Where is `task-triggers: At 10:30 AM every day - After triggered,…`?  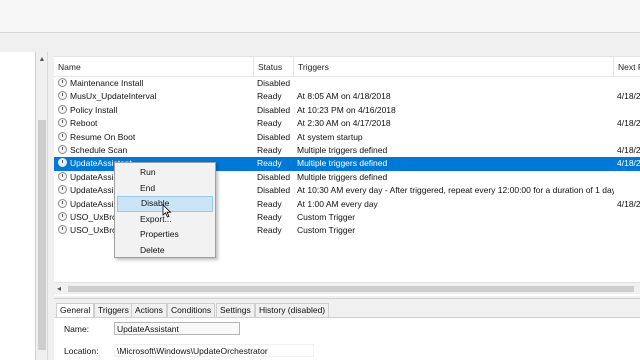 task-triggers: At 10:30 AM every day - After triggered,… is located at coordinates (455, 190).